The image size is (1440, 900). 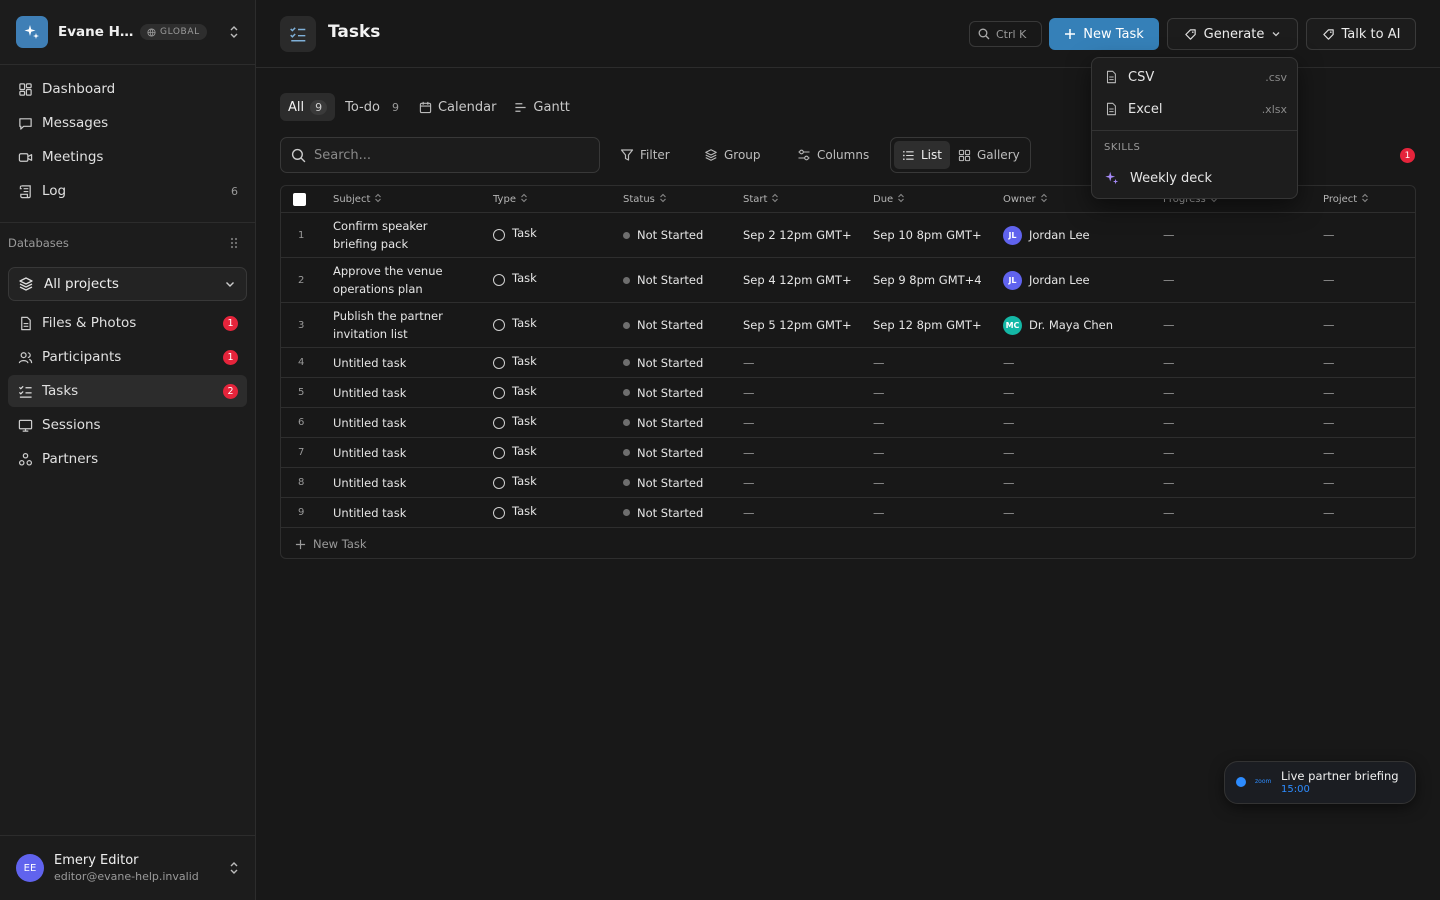 I want to click on menu-item-weekly-deck: Weekly deck, so click(x=1195, y=178).